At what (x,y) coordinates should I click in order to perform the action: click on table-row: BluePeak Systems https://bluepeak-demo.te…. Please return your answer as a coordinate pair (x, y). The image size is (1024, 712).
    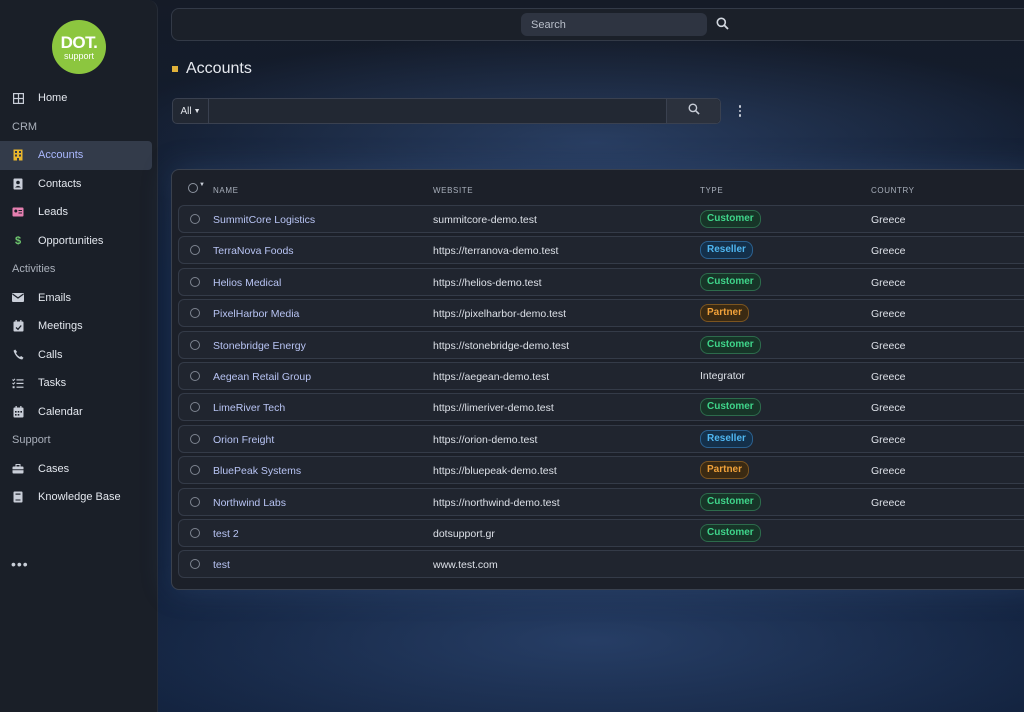
    Looking at the image, I should click on (601, 470).